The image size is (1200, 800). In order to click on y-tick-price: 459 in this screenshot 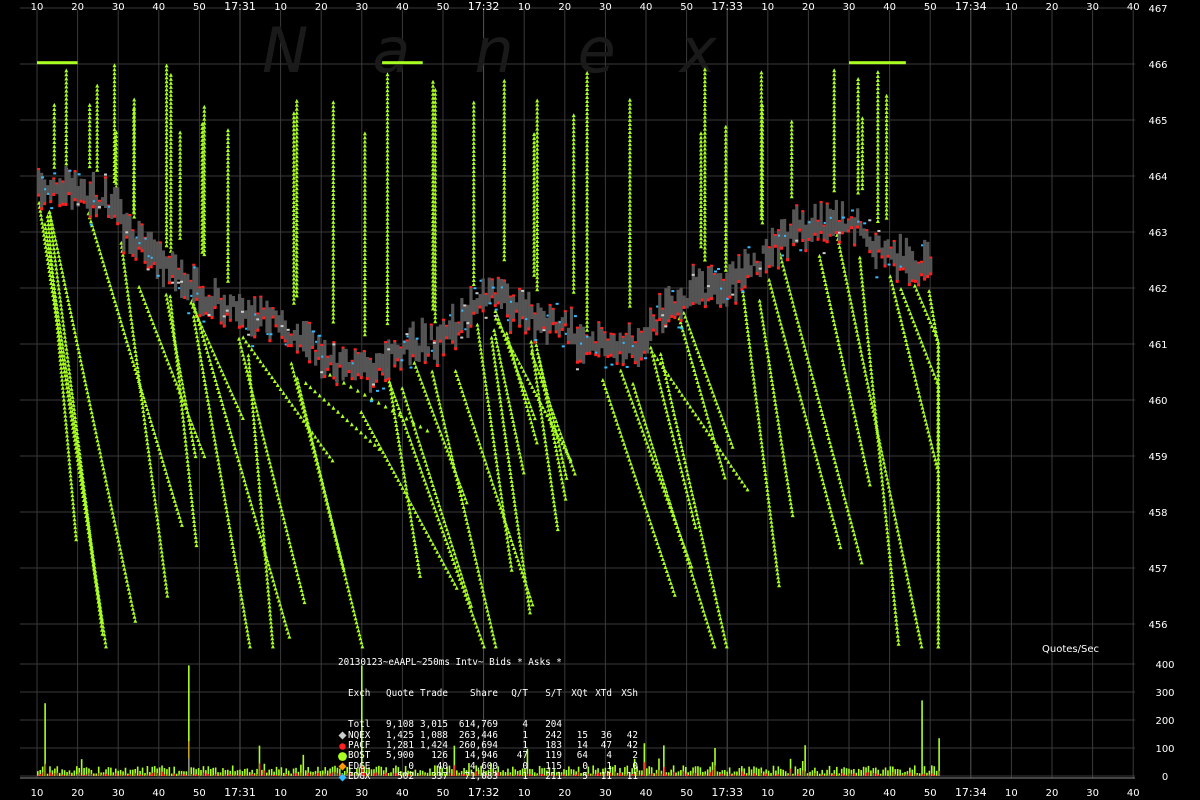, I will do `click(1157, 457)`.